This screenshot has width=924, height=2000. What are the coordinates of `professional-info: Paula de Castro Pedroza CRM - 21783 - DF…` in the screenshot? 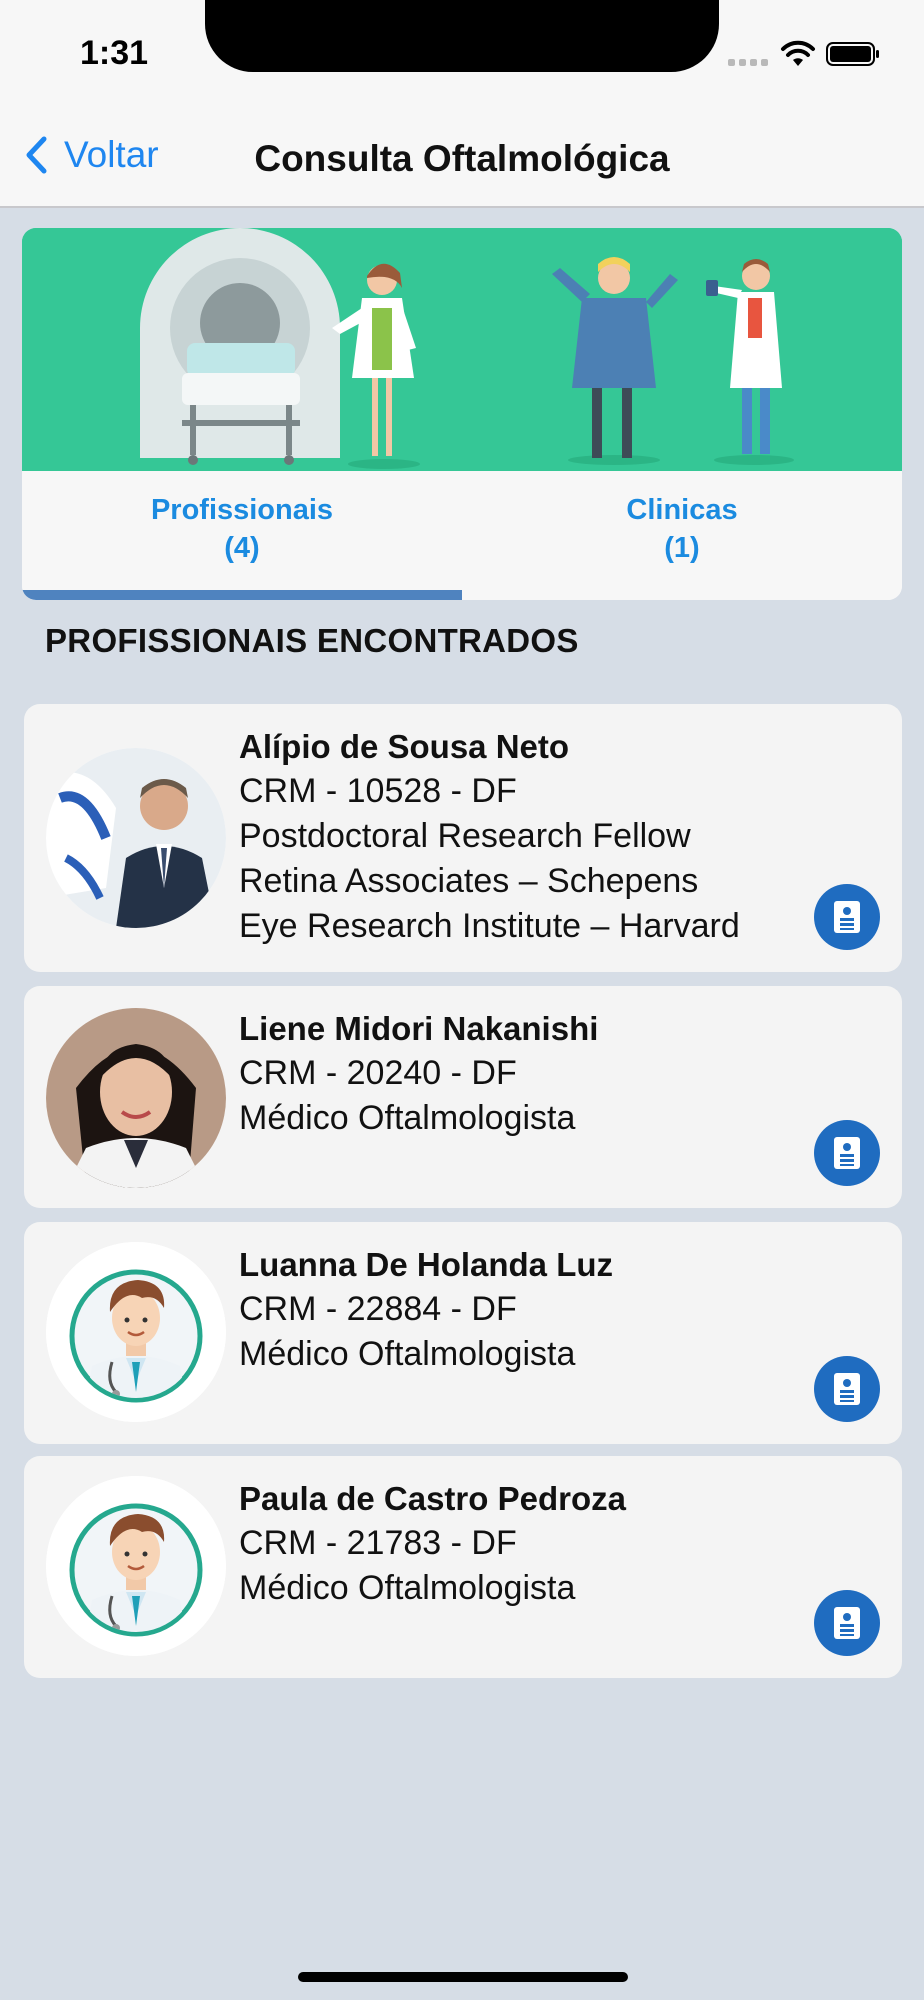 It's located at (432, 1543).